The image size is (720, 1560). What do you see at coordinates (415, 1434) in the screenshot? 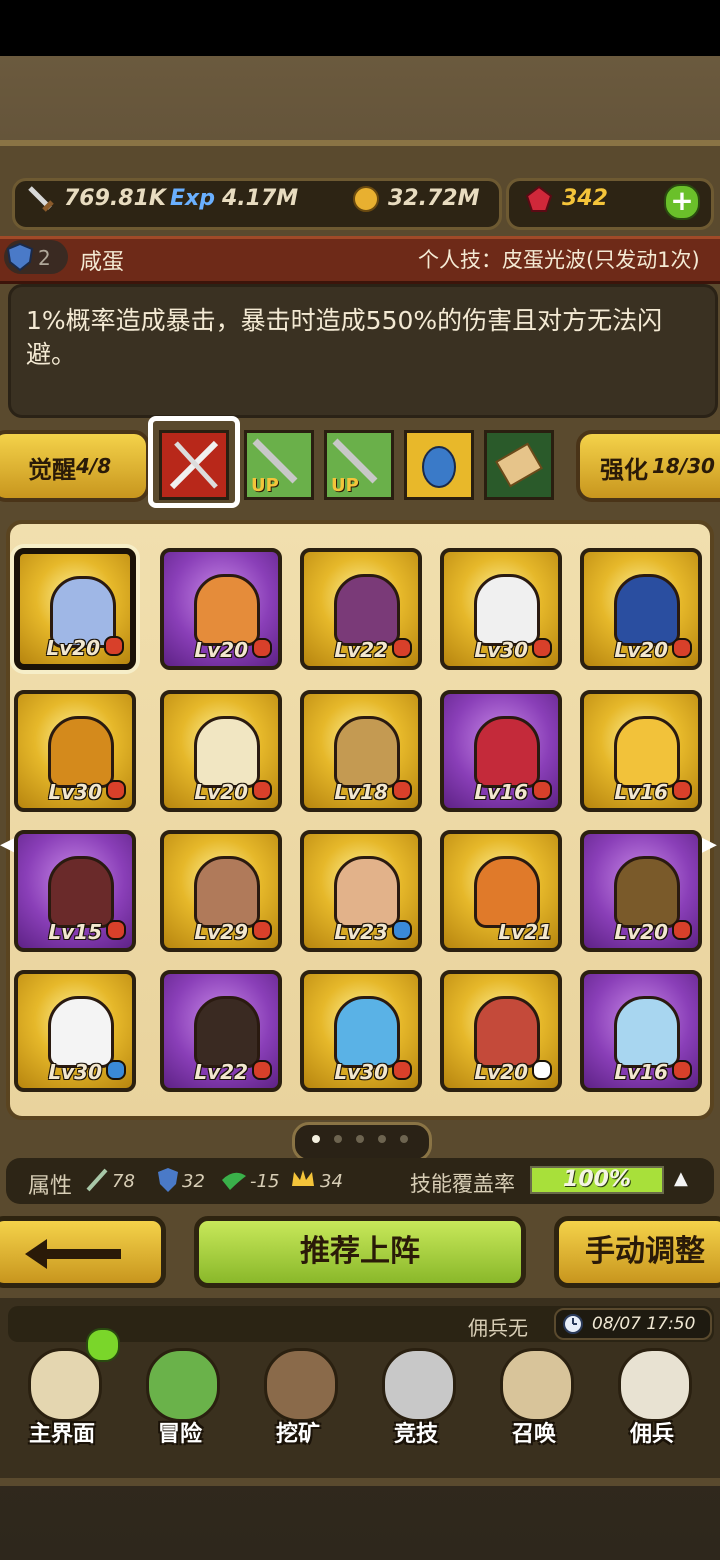
I see `nav-label: 竞技` at bounding box center [415, 1434].